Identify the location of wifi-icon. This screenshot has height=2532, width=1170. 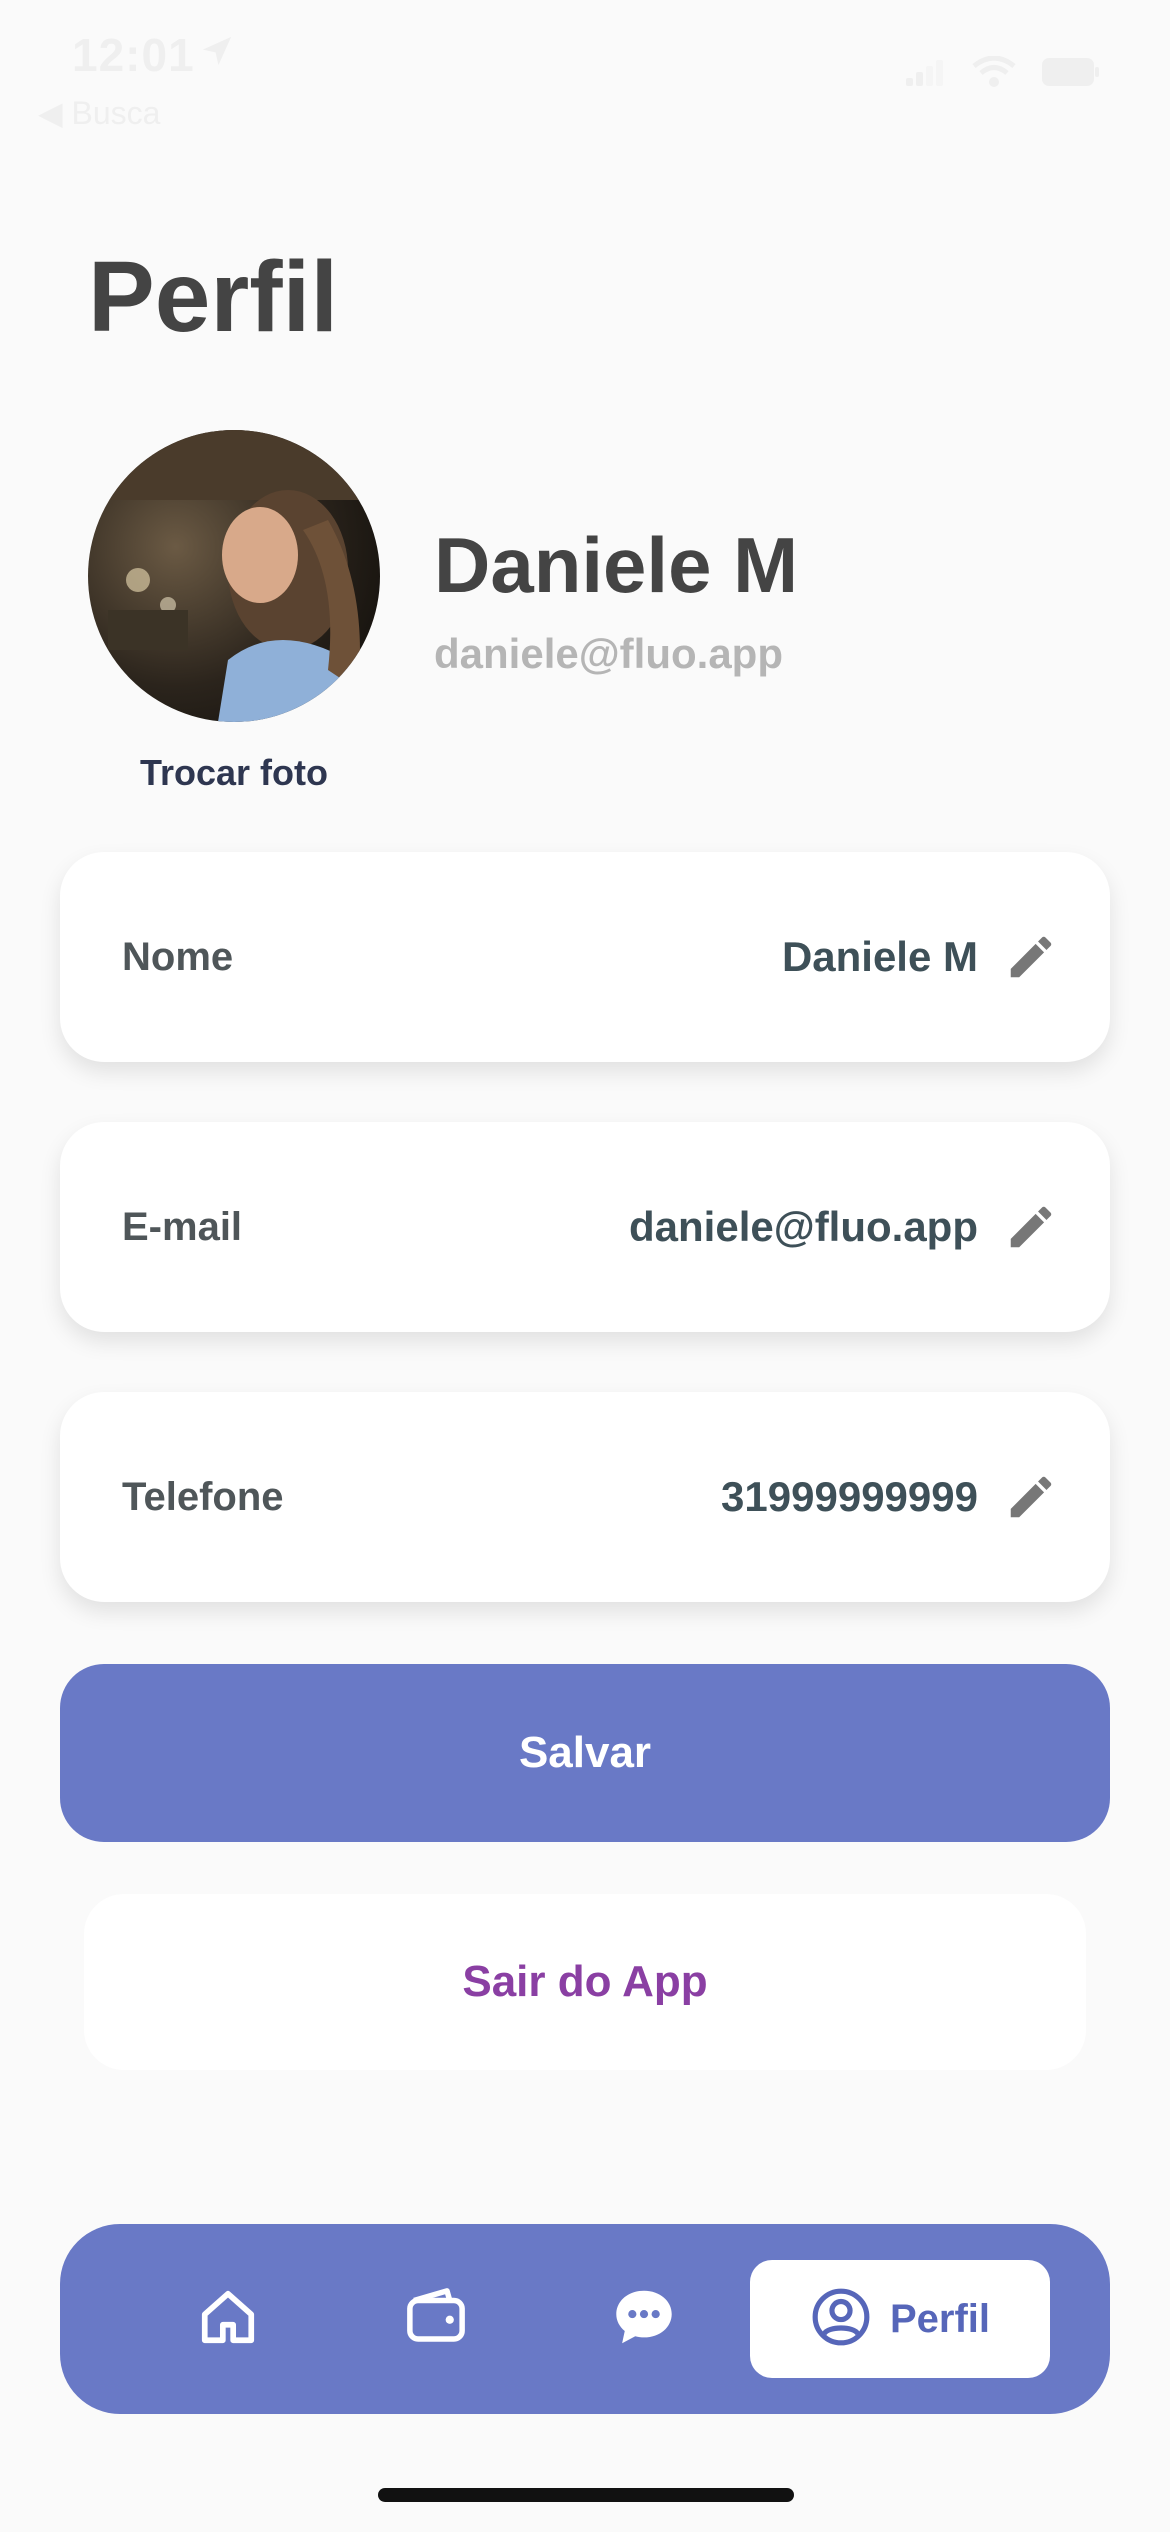
(994, 74).